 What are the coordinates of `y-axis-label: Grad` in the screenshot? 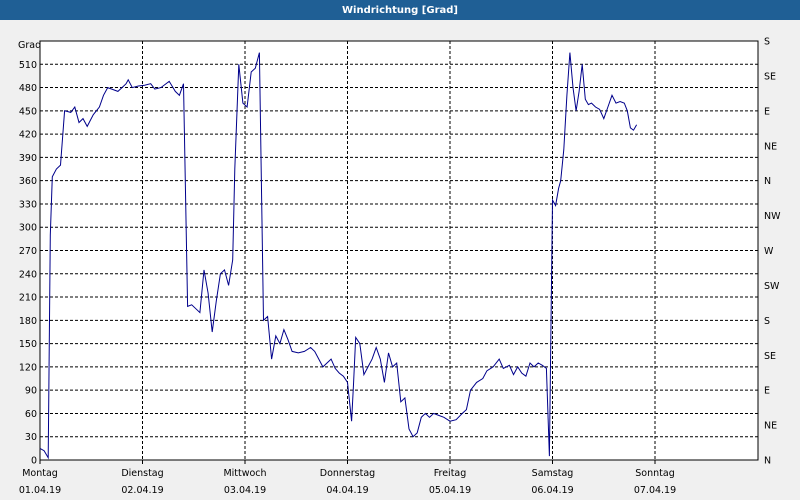 It's located at (29, 45).